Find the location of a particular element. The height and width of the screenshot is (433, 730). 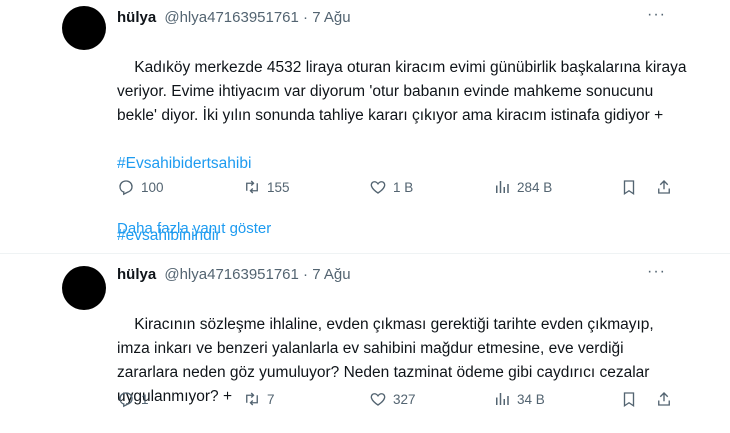

retweet-button: 155 is located at coordinates (266, 187).